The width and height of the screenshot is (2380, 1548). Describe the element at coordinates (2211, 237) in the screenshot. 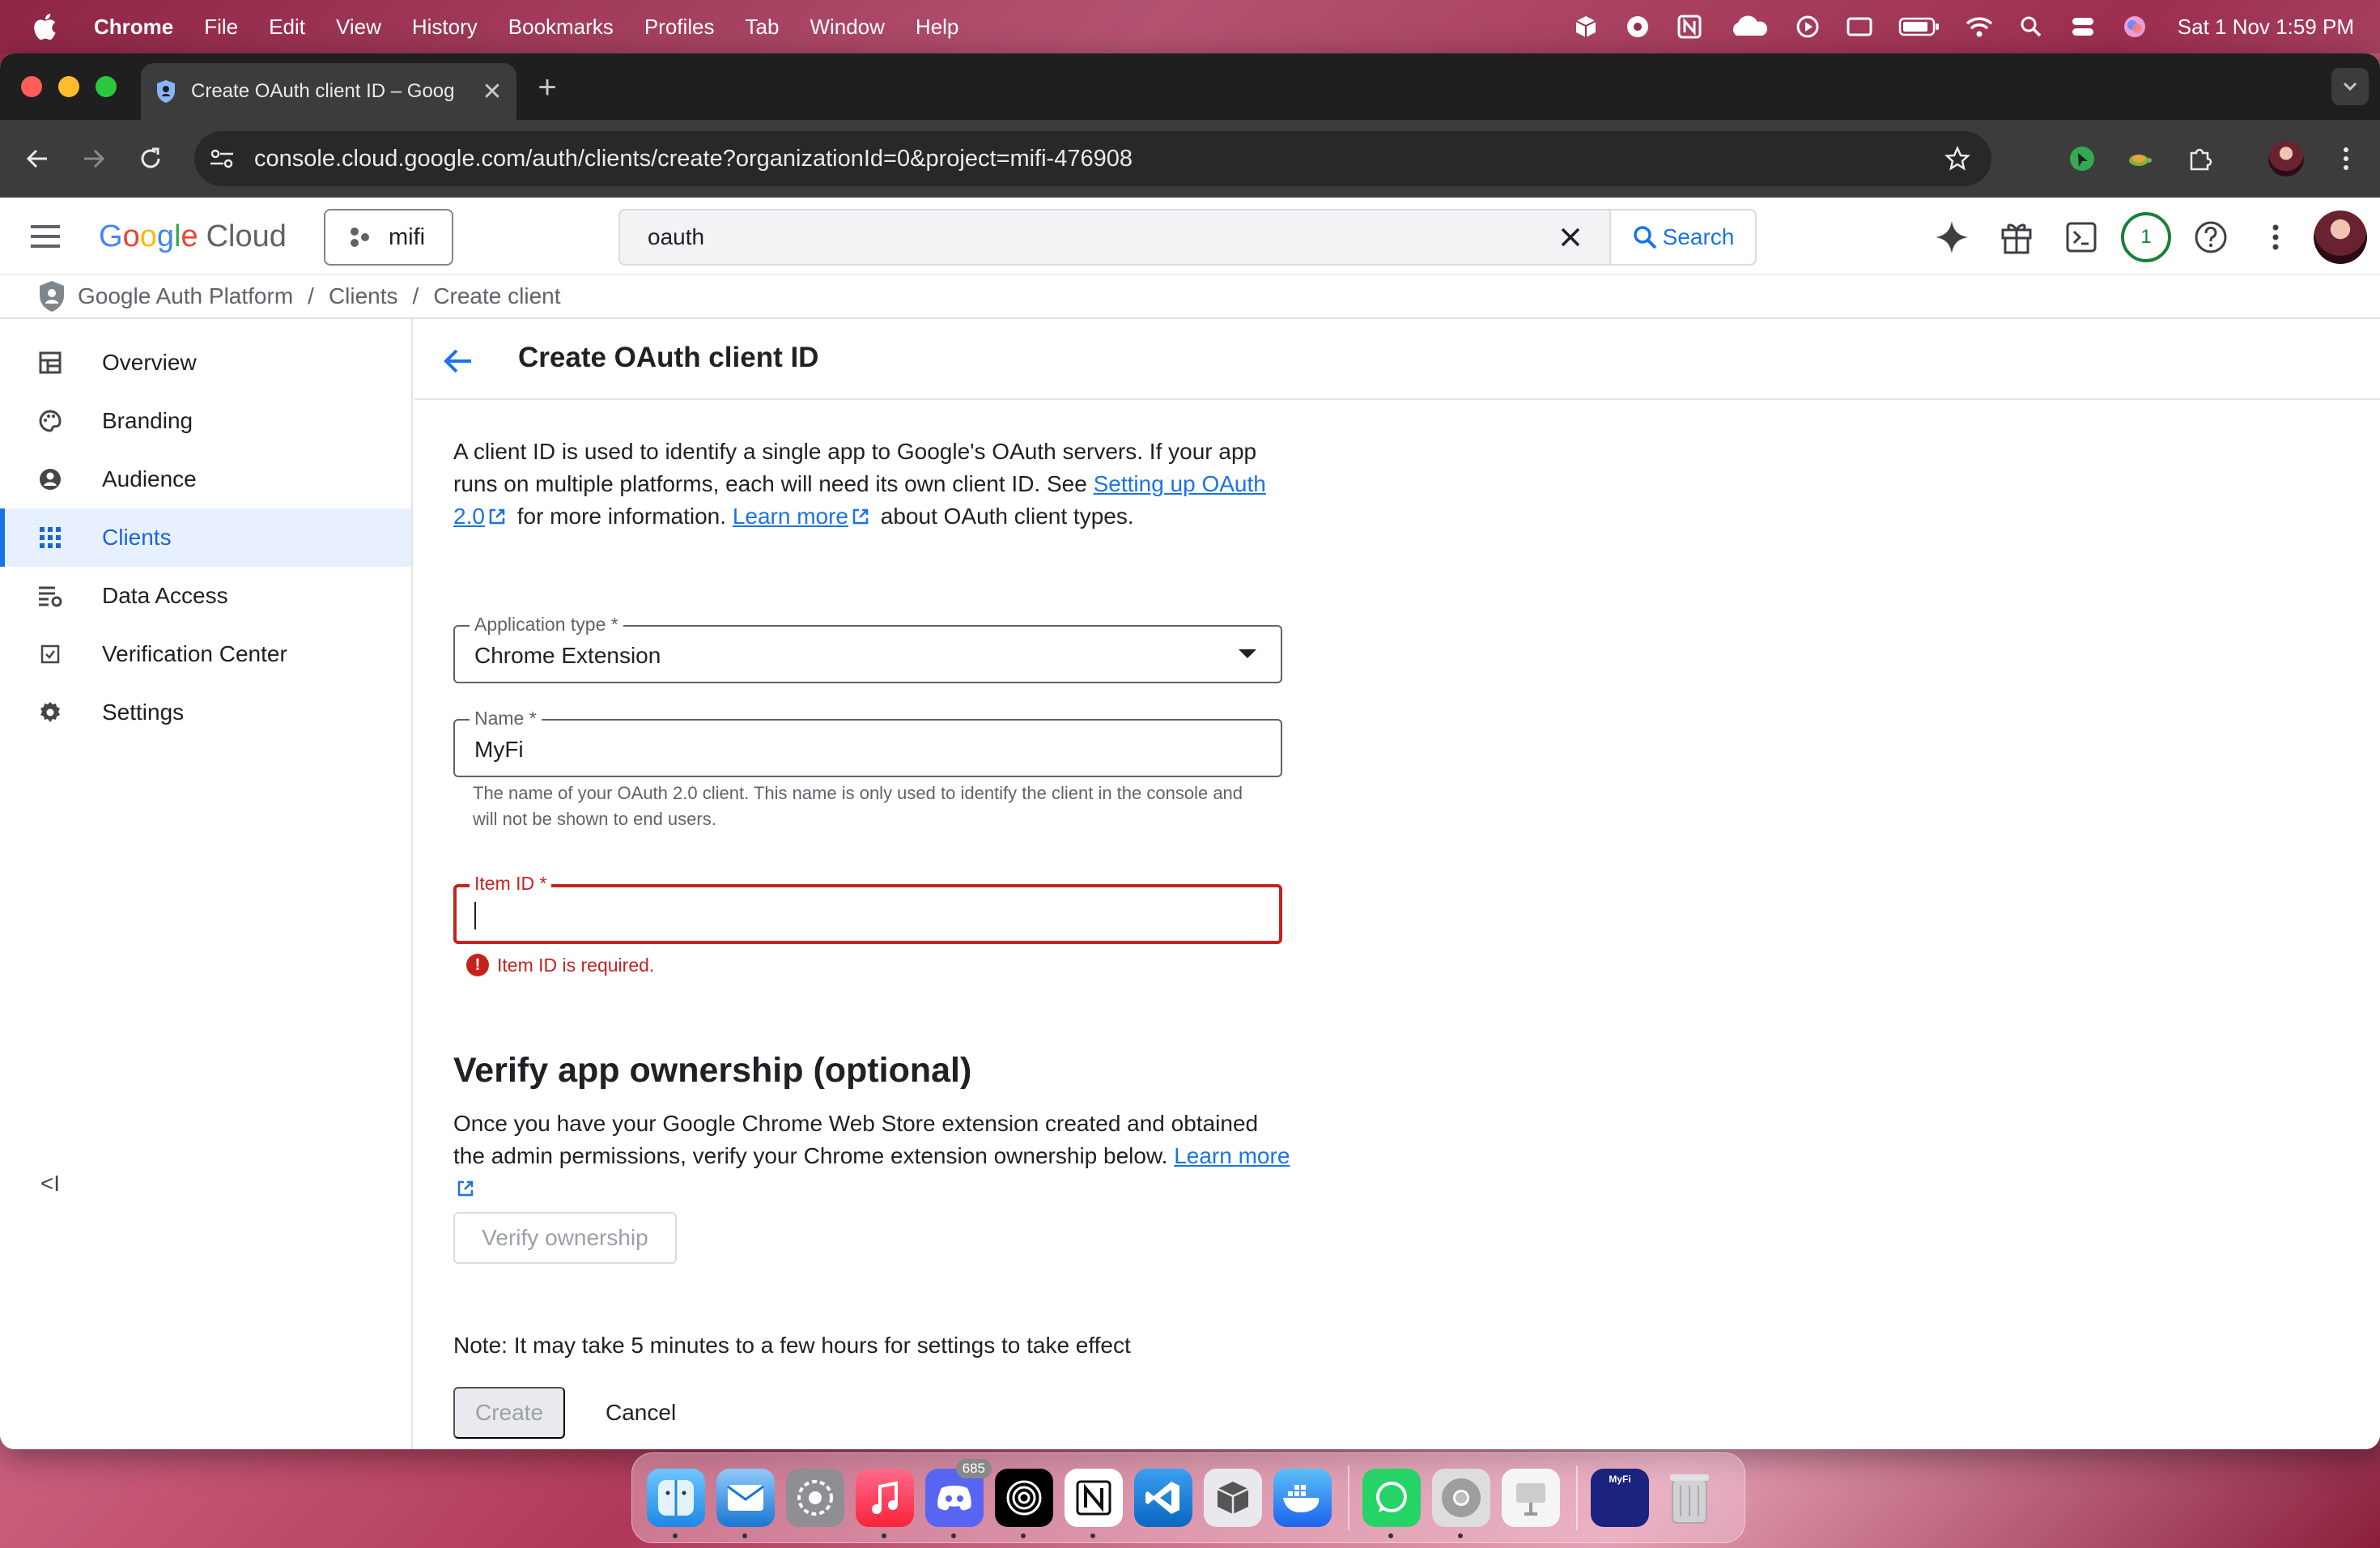

I see `help-icon` at that location.